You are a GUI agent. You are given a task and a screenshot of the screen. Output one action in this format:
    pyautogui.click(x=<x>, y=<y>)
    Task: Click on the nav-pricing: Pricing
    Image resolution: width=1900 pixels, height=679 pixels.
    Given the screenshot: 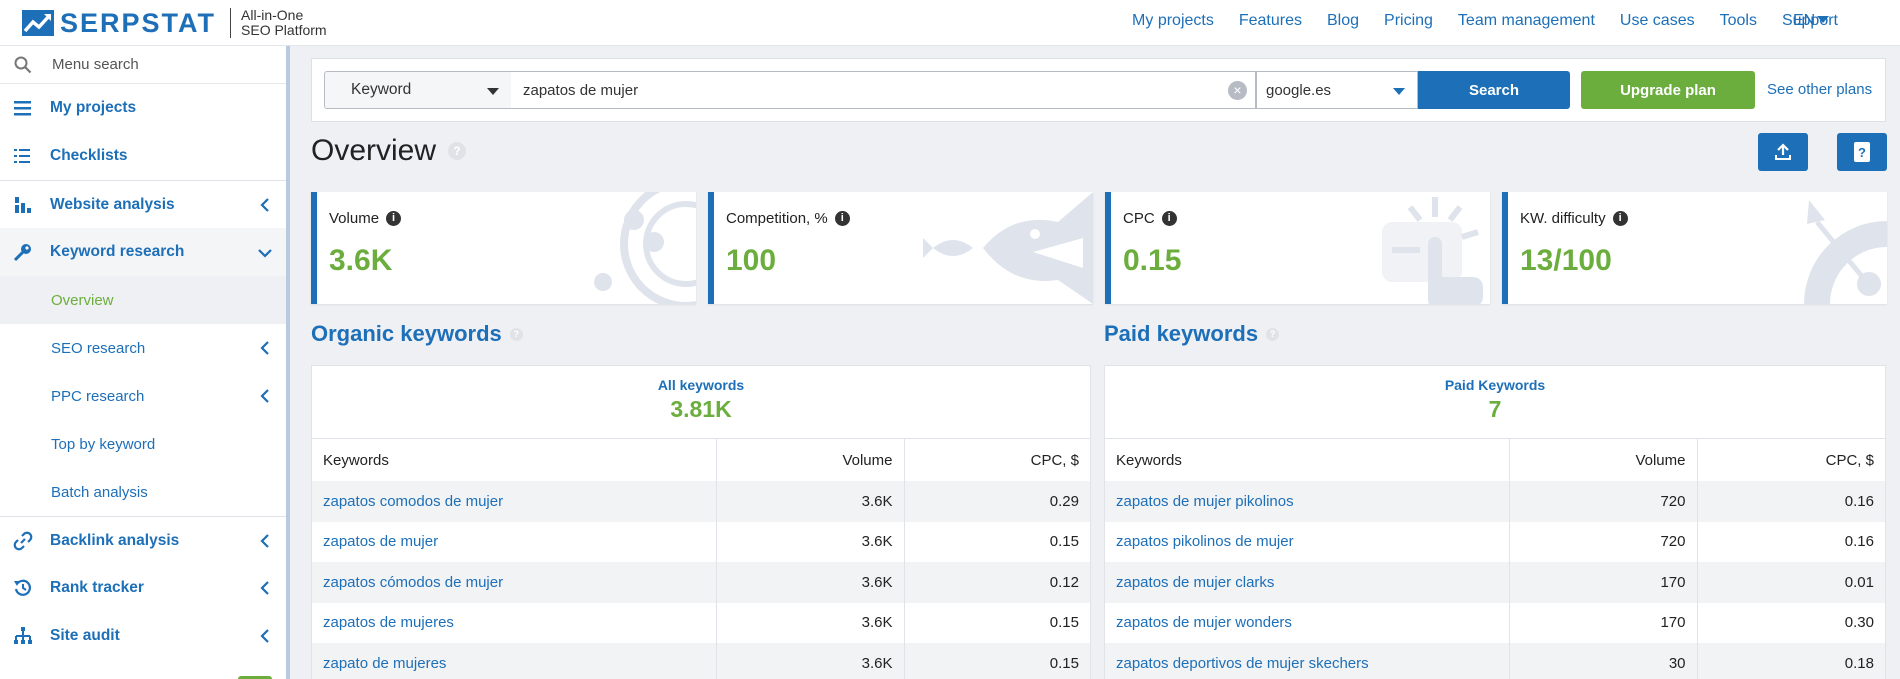 What is the action you would take?
    pyautogui.click(x=1408, y=21)
    